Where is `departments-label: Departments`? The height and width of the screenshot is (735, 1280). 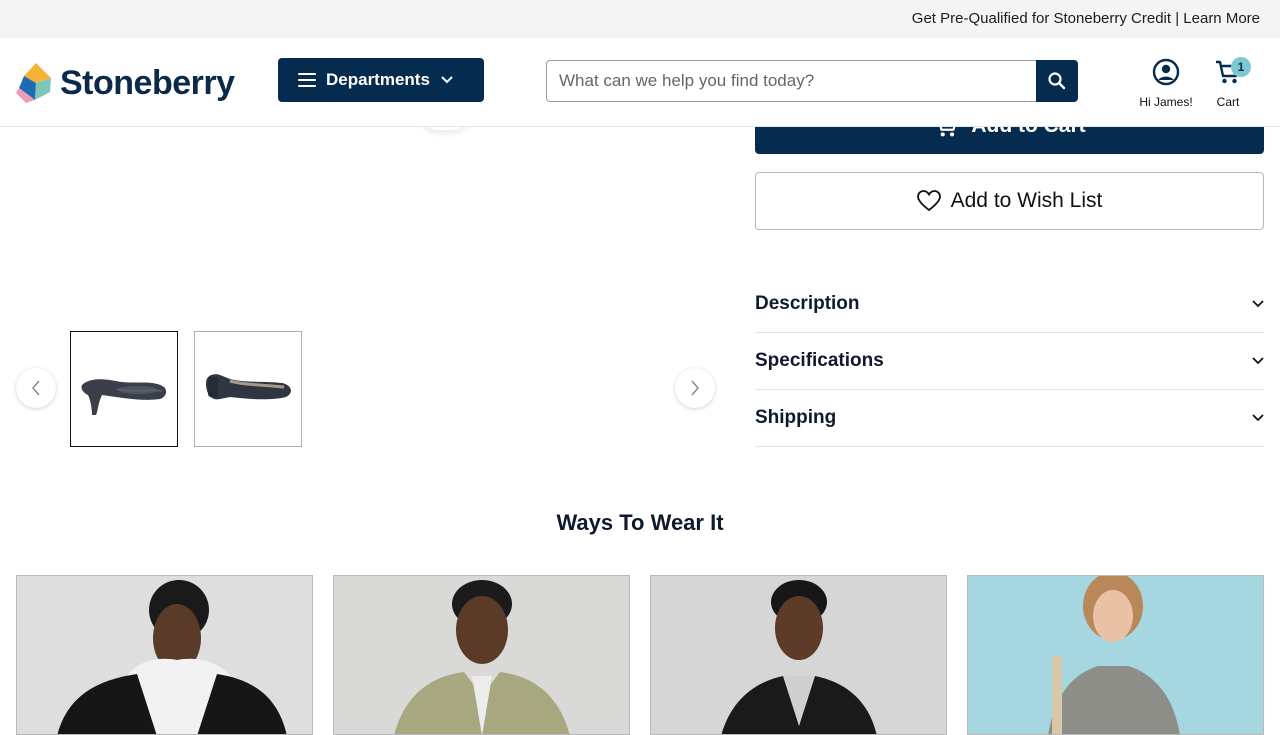 departments-label: Departments is located at coordinates (378, 79).